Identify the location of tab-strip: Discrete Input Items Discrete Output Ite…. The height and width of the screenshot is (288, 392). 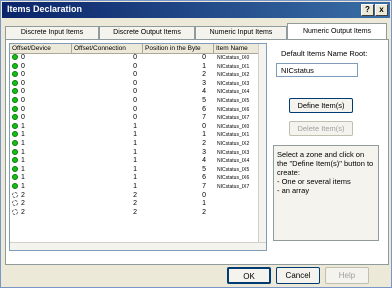
(197, 31).